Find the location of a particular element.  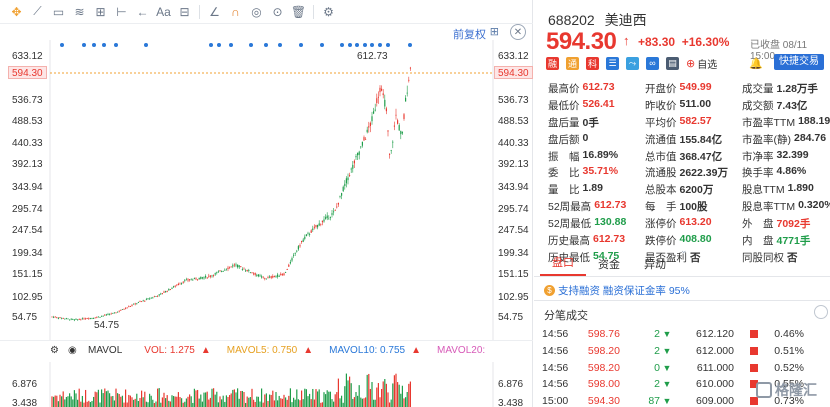

lock-icon: ⊙ is located at coordinates (277, 12).